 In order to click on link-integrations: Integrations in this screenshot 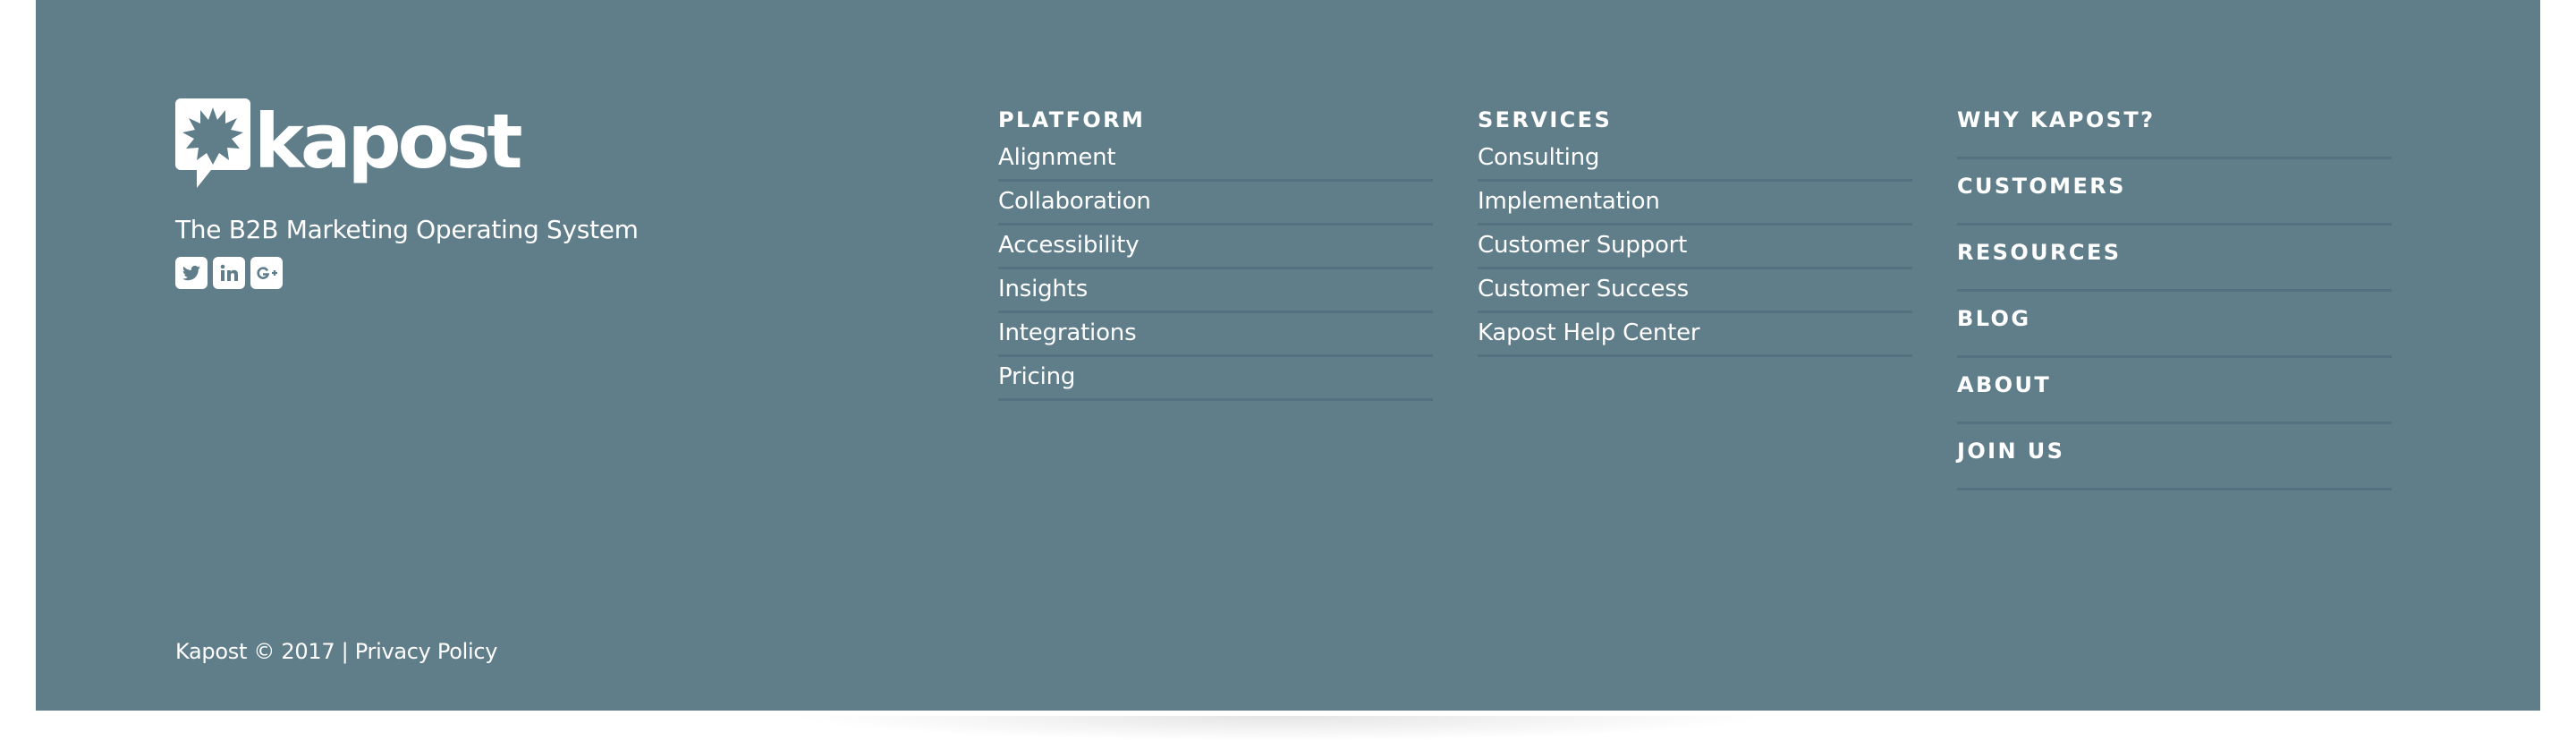, I will do `click(1215, 335)`.